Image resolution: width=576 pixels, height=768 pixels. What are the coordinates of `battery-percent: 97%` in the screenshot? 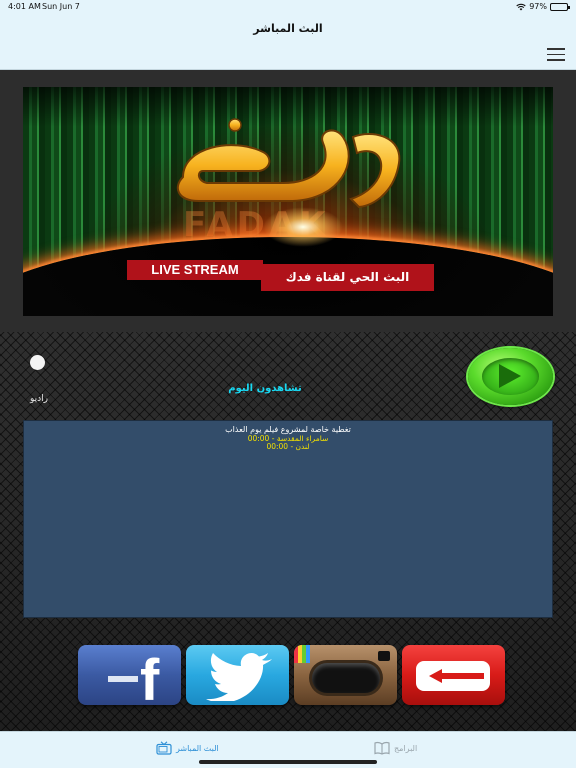 It's located at (538, 6).